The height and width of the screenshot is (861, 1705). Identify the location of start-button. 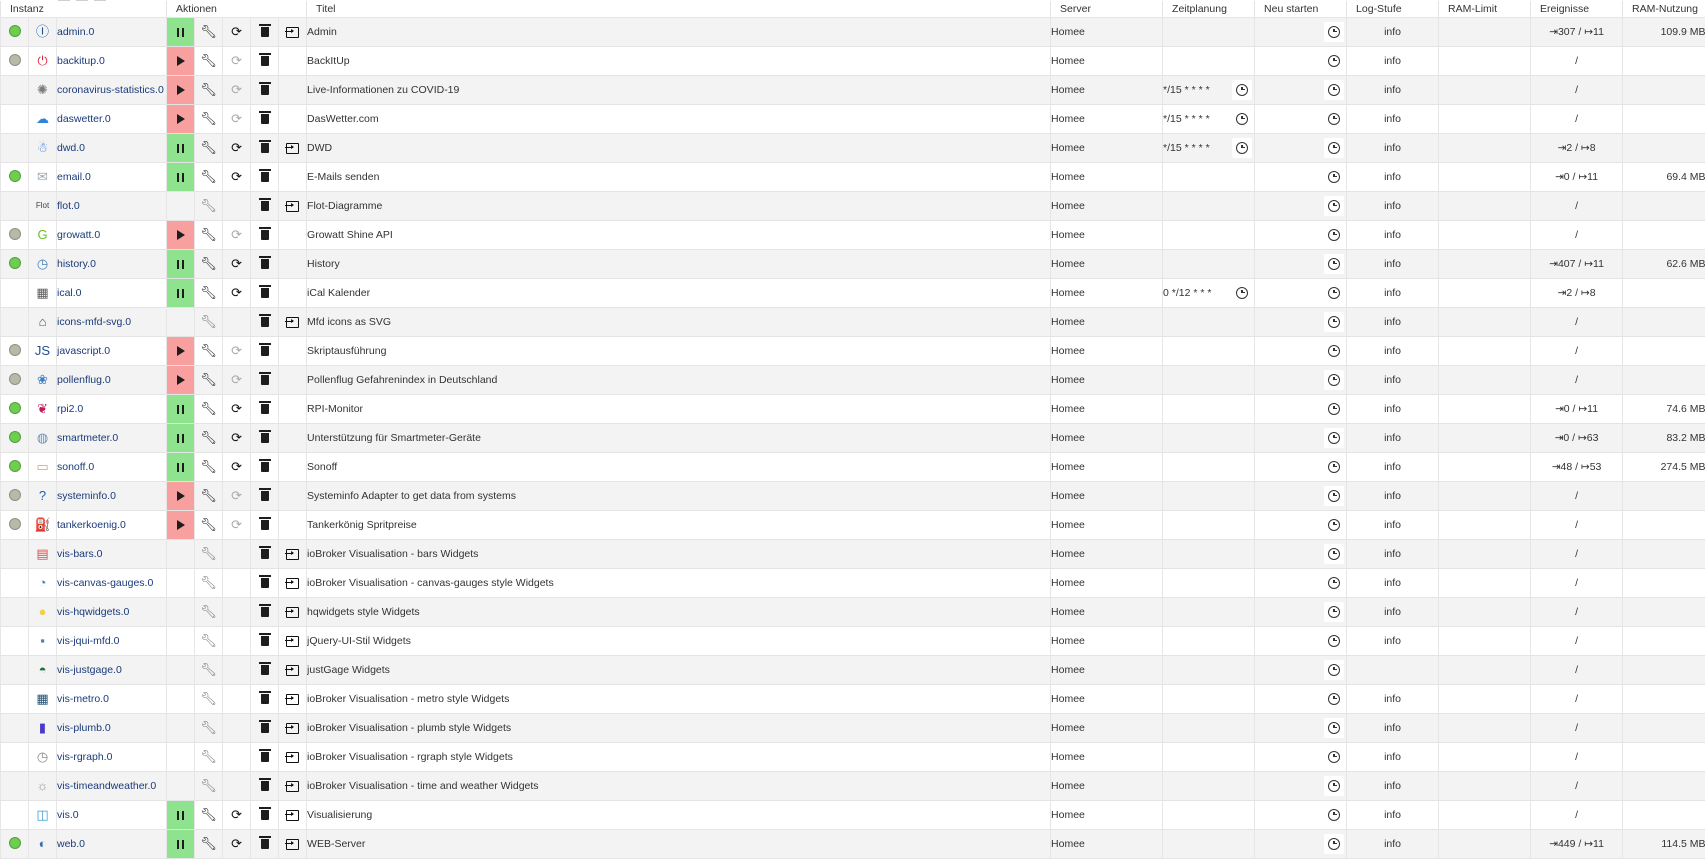
(180, 496).